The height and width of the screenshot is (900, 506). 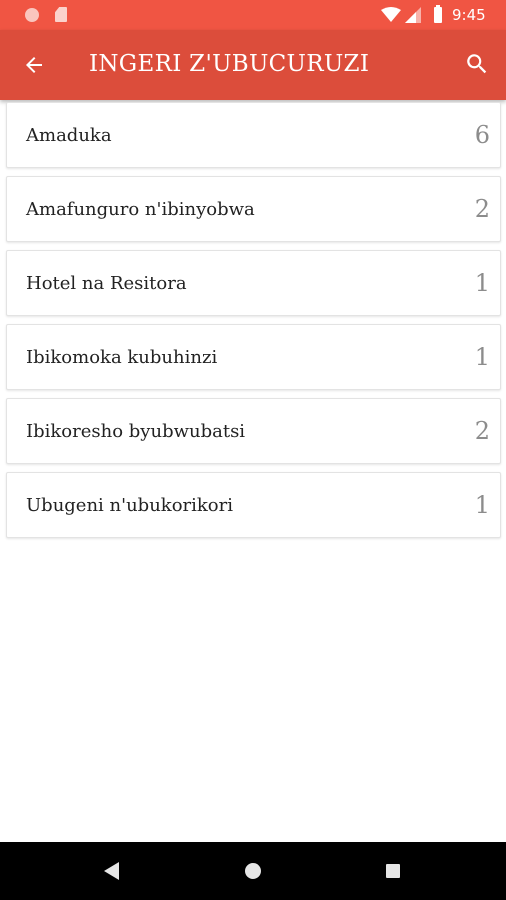 I want to click on signal-icon, so click(x=413, y=15).